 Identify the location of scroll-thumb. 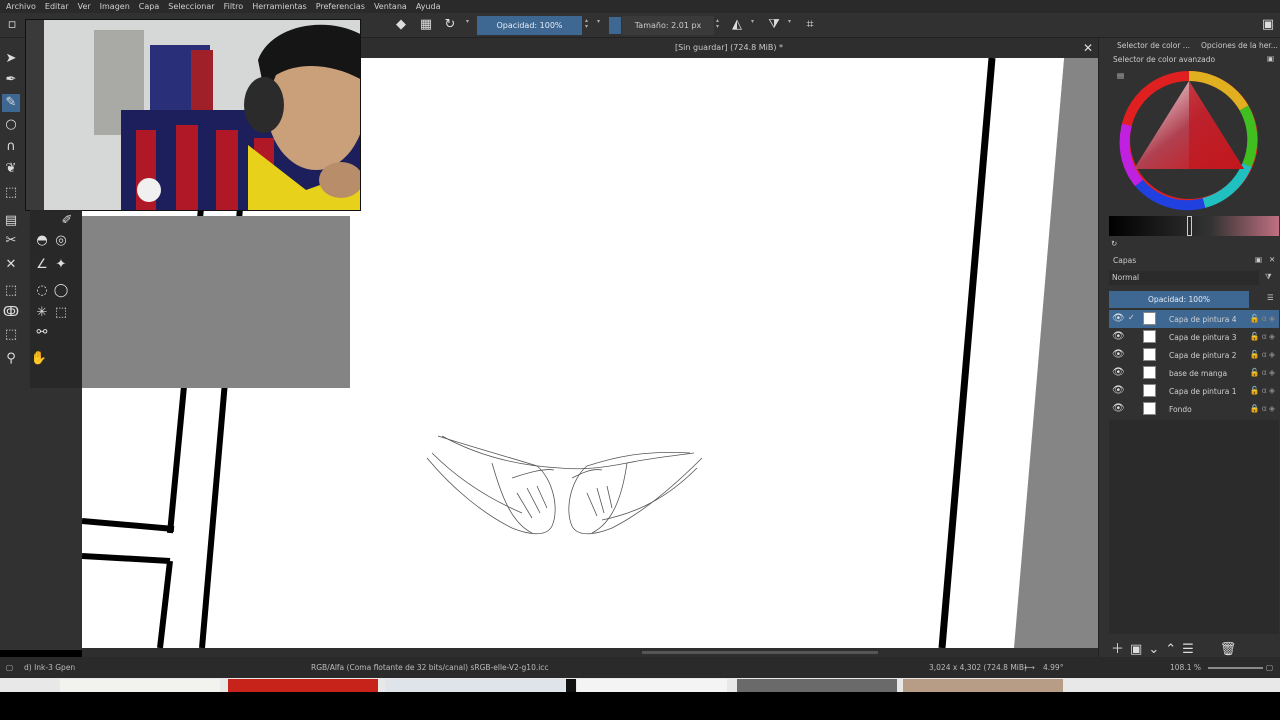
(760, 652).